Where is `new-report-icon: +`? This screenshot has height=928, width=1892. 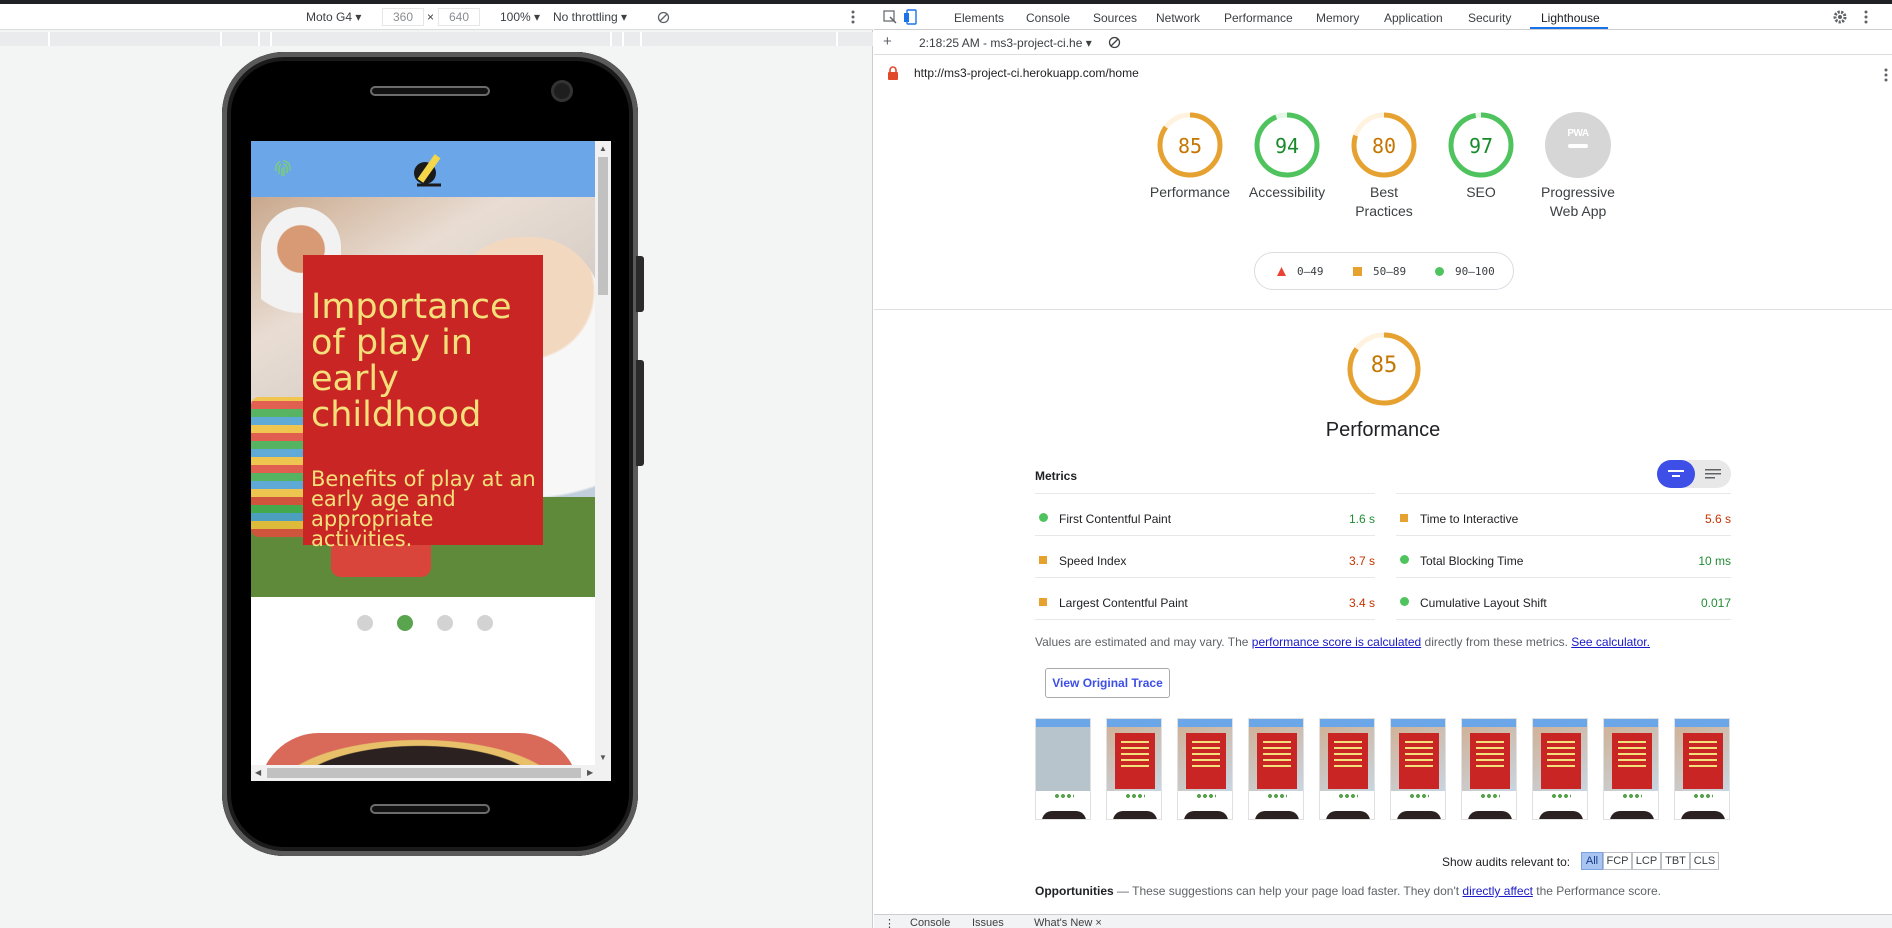
new-report-icon: + is located at coordinates (887, 41).